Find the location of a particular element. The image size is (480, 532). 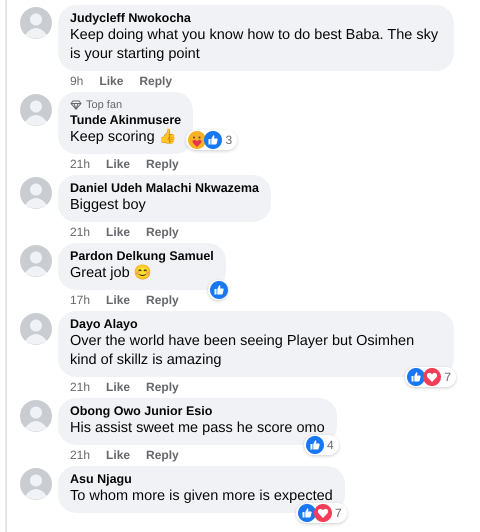

comment-text: Over the world have been seeing Player but Osimhen kind of skillz is amazing is located at coordinates (243, 351).